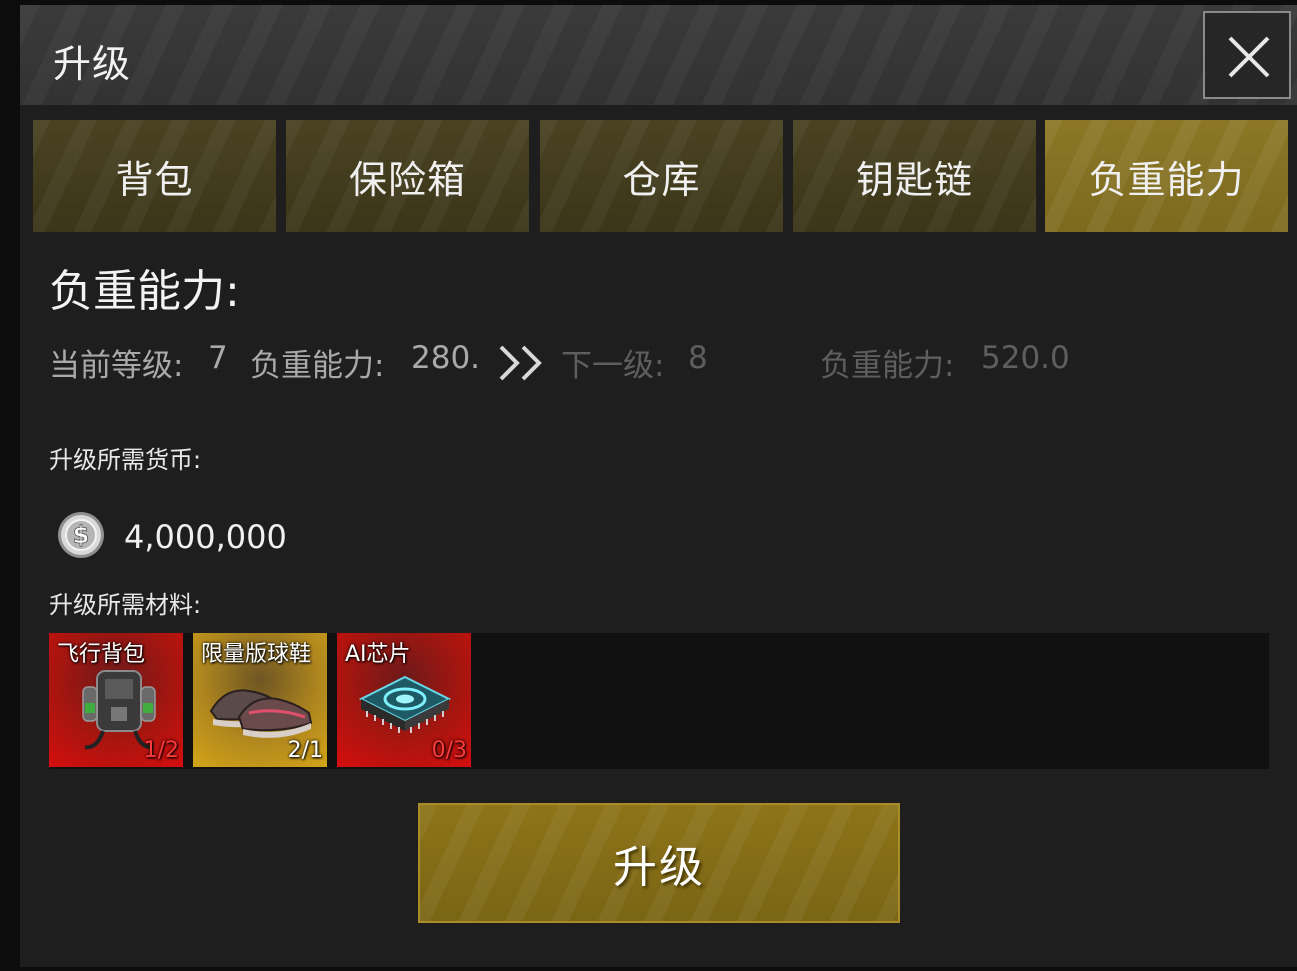 This screenshot has height=971, width=1297. I want to click on tab-carry-capacity: 负重能力, so click(1166, 176).